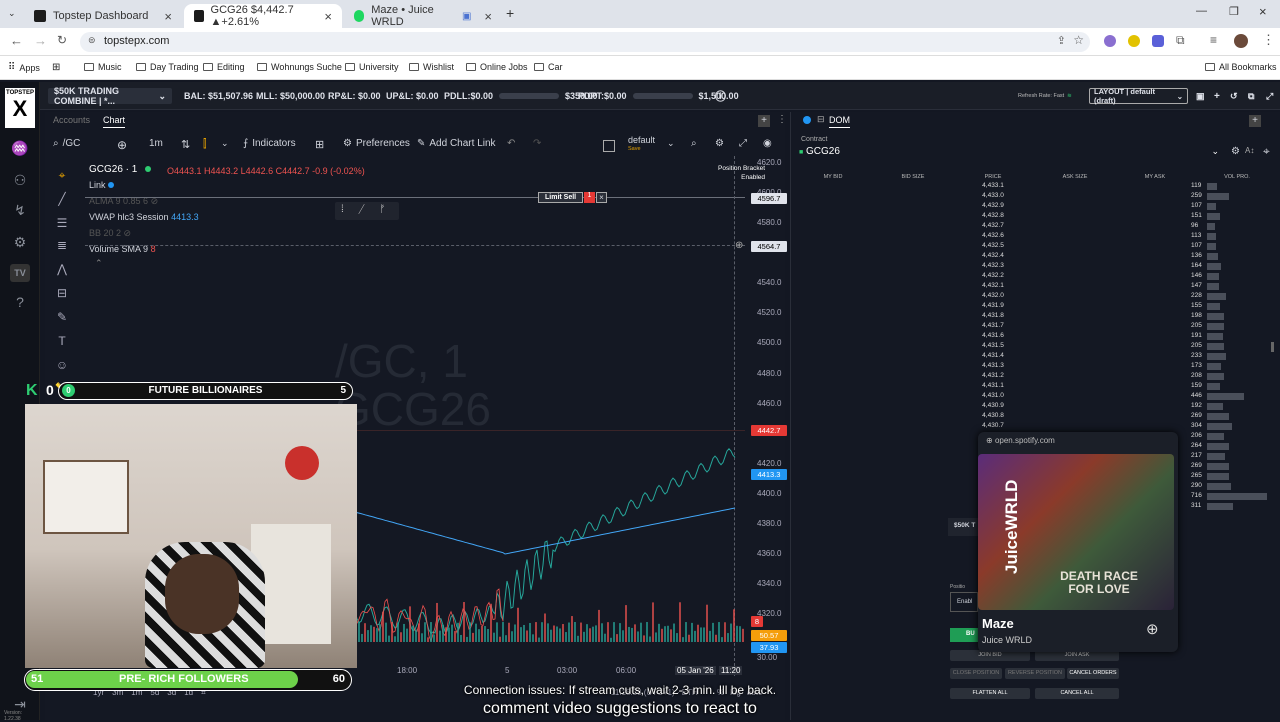  What do you see at coordinates (585, 42) in the screenshot?
I see `url-input: ⊜ topstepx.com ⇪ ☆` at bounding box center [585, 42].